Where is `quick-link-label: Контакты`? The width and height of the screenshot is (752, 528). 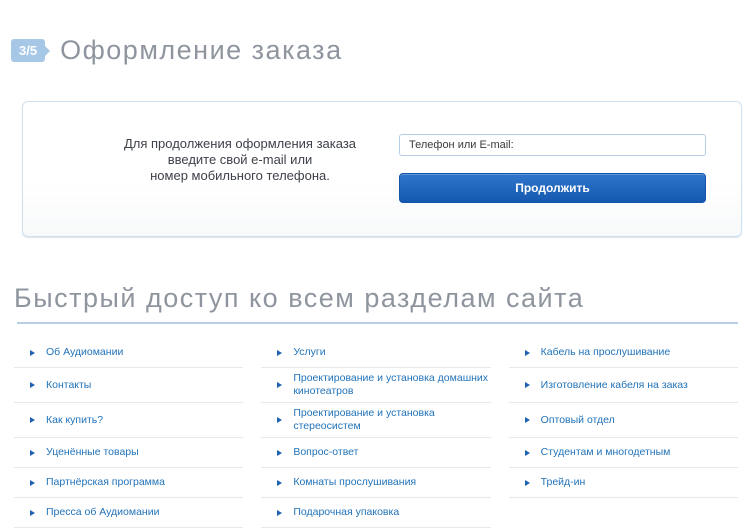
quick-link-label: Контакты is located at coordinates (69, 384).